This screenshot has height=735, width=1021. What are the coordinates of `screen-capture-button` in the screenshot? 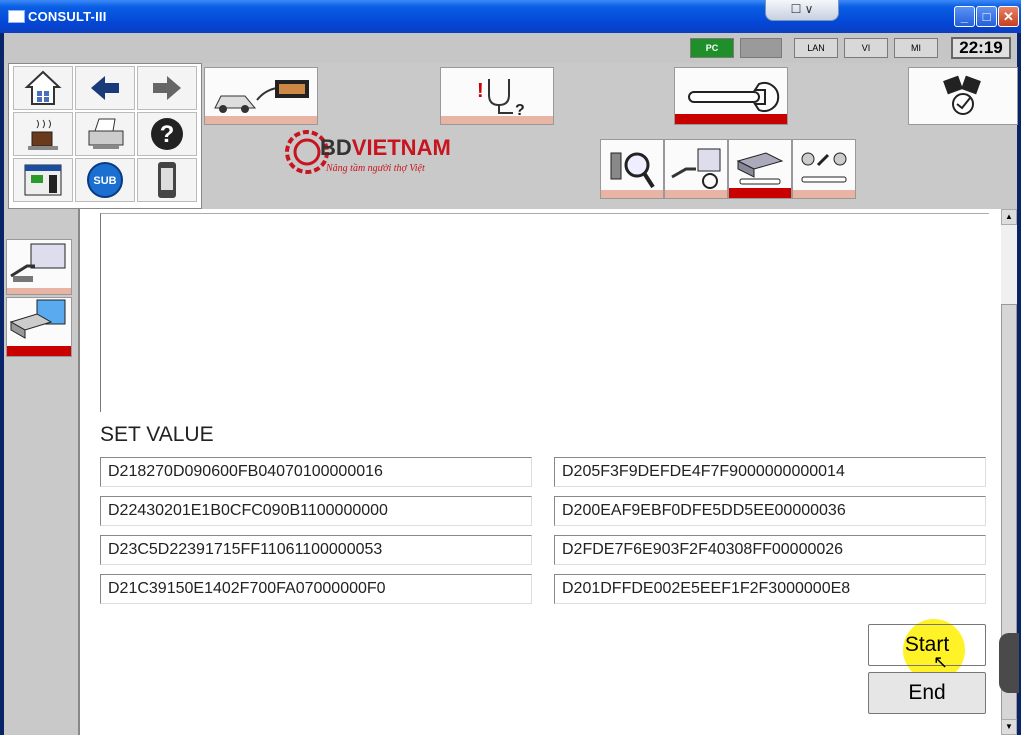 It's located at (43, 180).